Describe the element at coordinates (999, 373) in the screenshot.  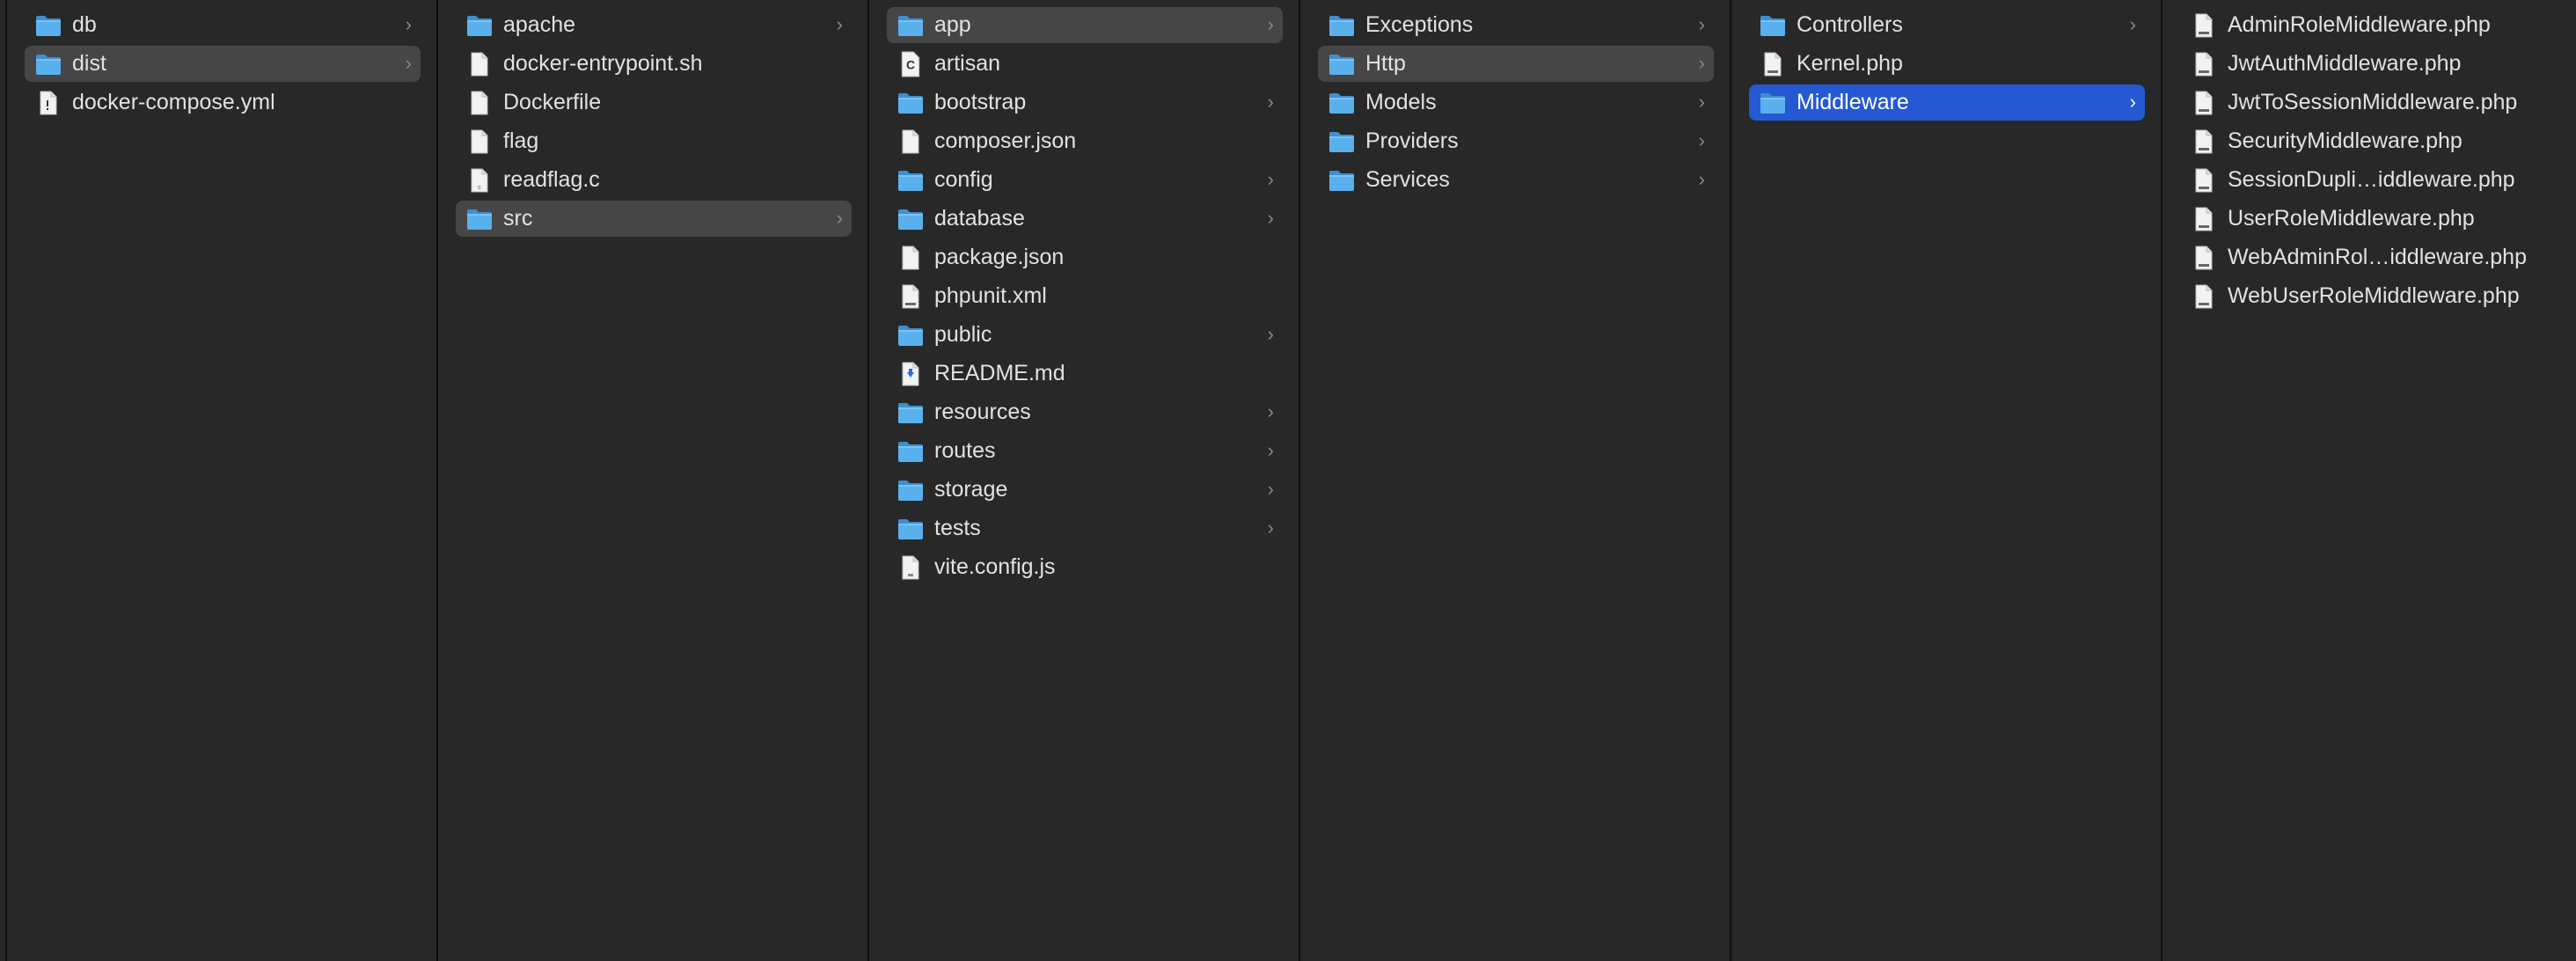
I see `item-label: README.md` at that location.